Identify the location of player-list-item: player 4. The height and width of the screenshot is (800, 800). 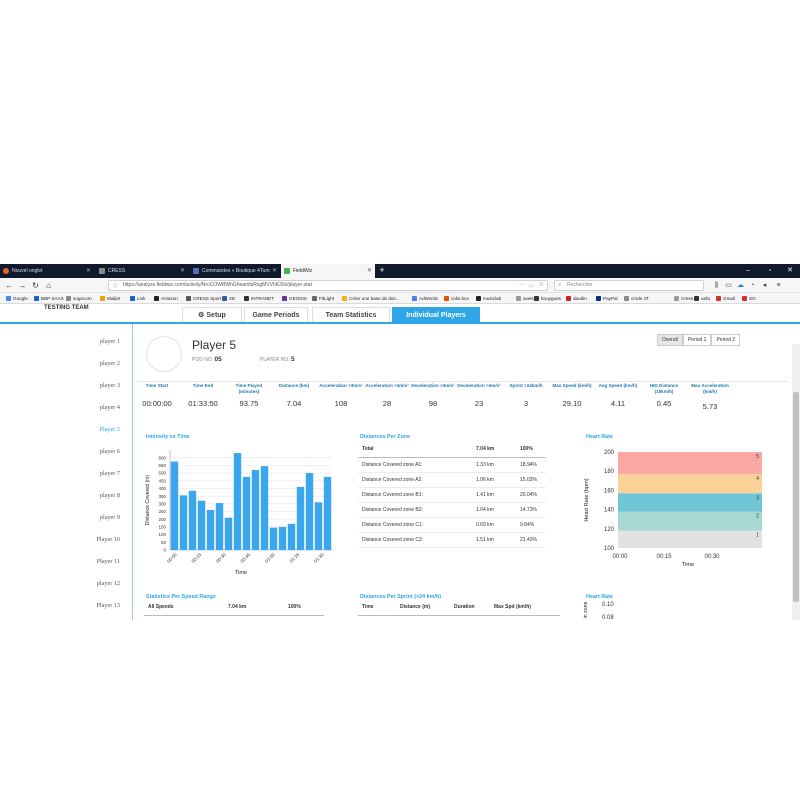
(110, 407).